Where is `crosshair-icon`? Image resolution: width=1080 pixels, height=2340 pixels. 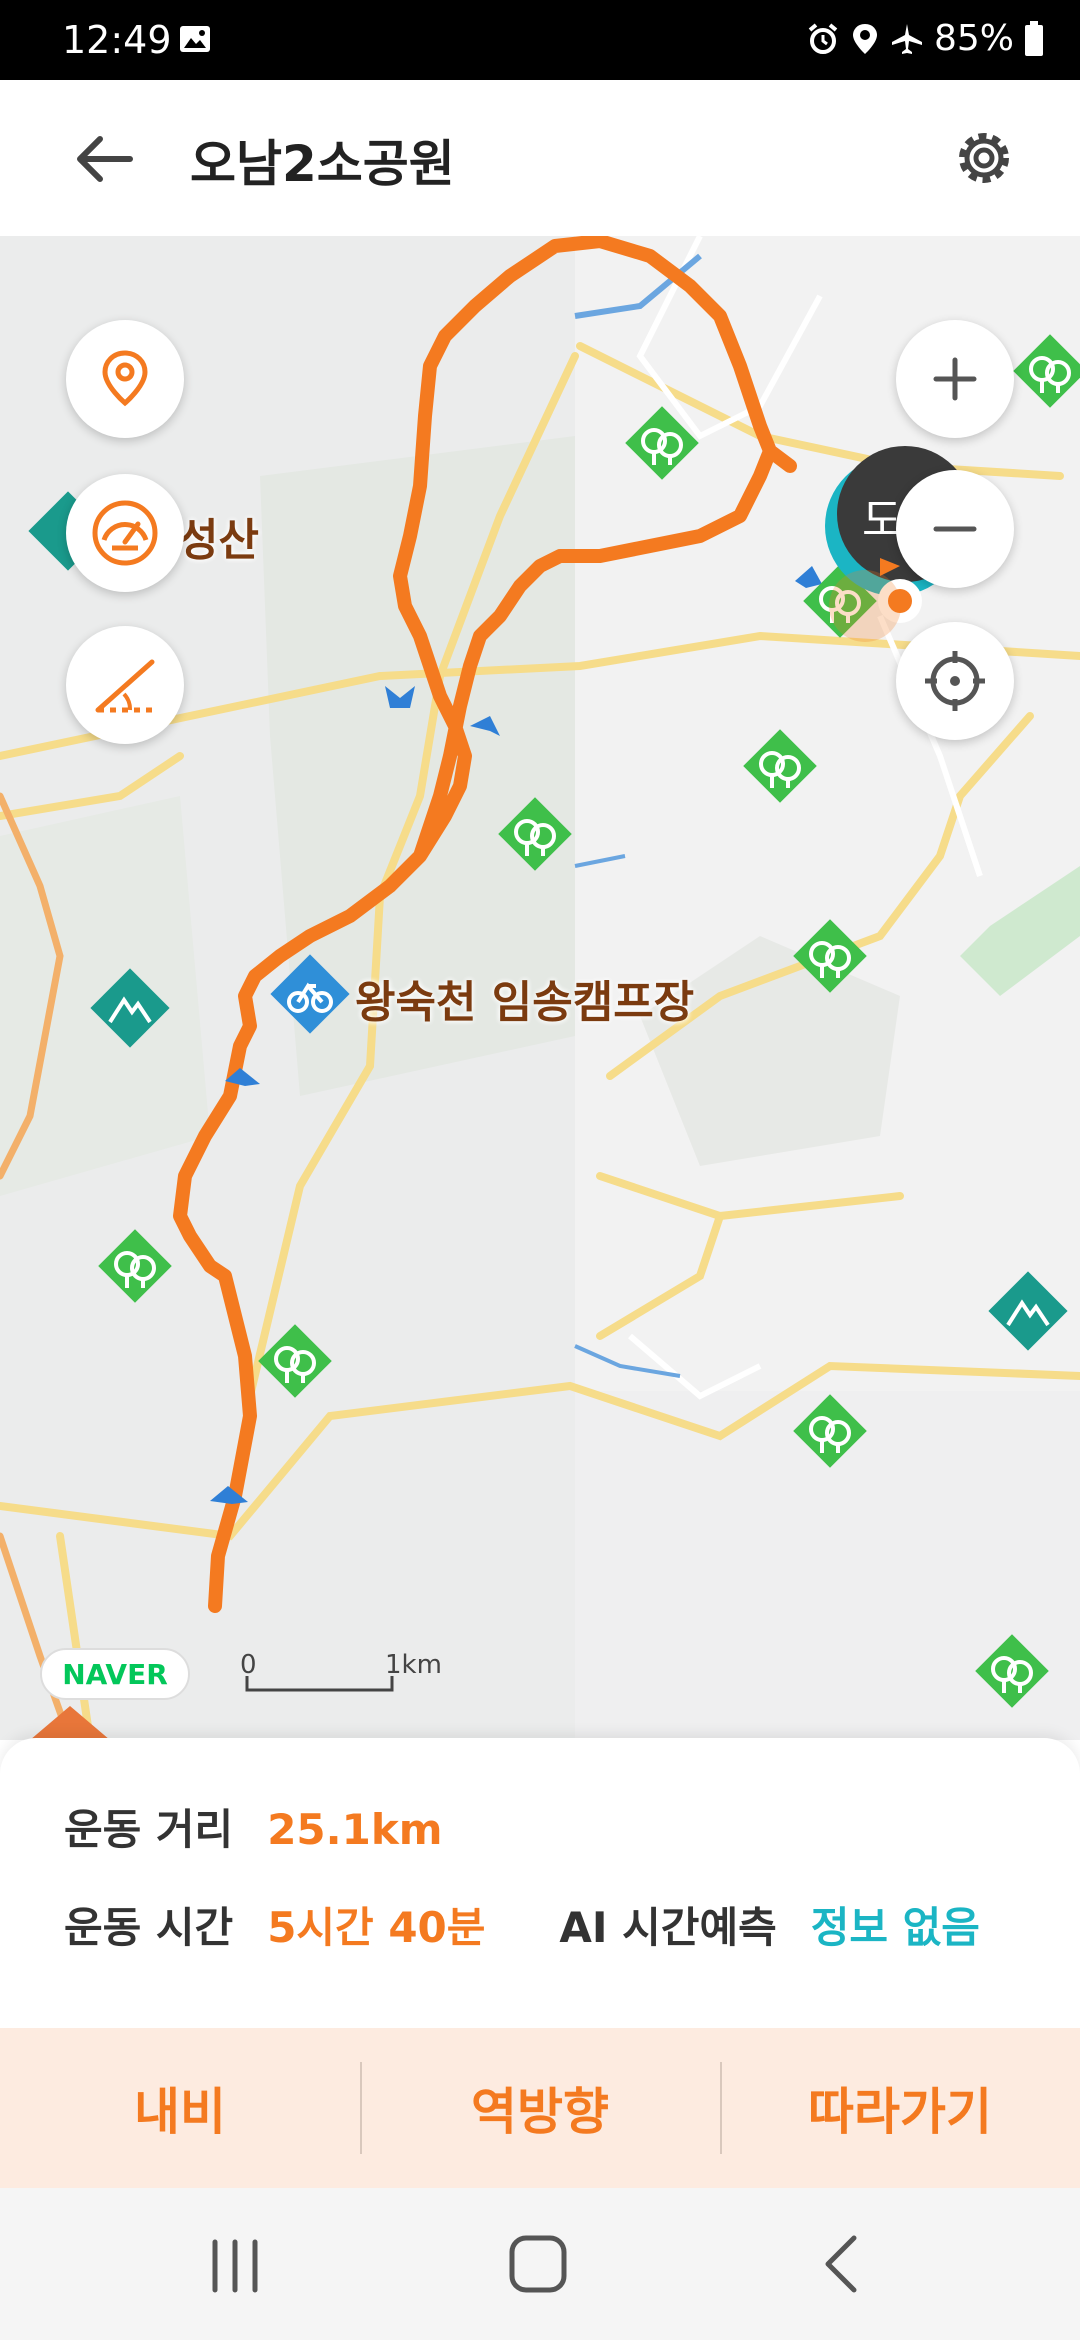 crosshair-icon is located at coordinates (955, 681).